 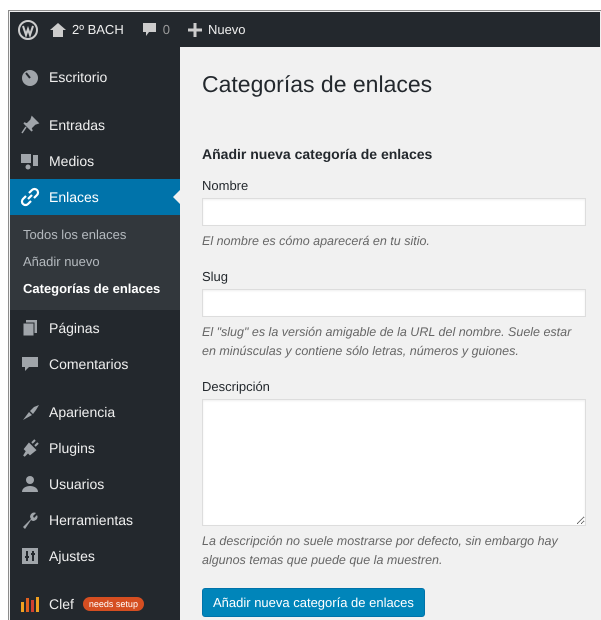 What do you see at coordinates (95, 161) in the screenshot?
I see `sidebar-item: Medios` at bounding box center [95, 161].